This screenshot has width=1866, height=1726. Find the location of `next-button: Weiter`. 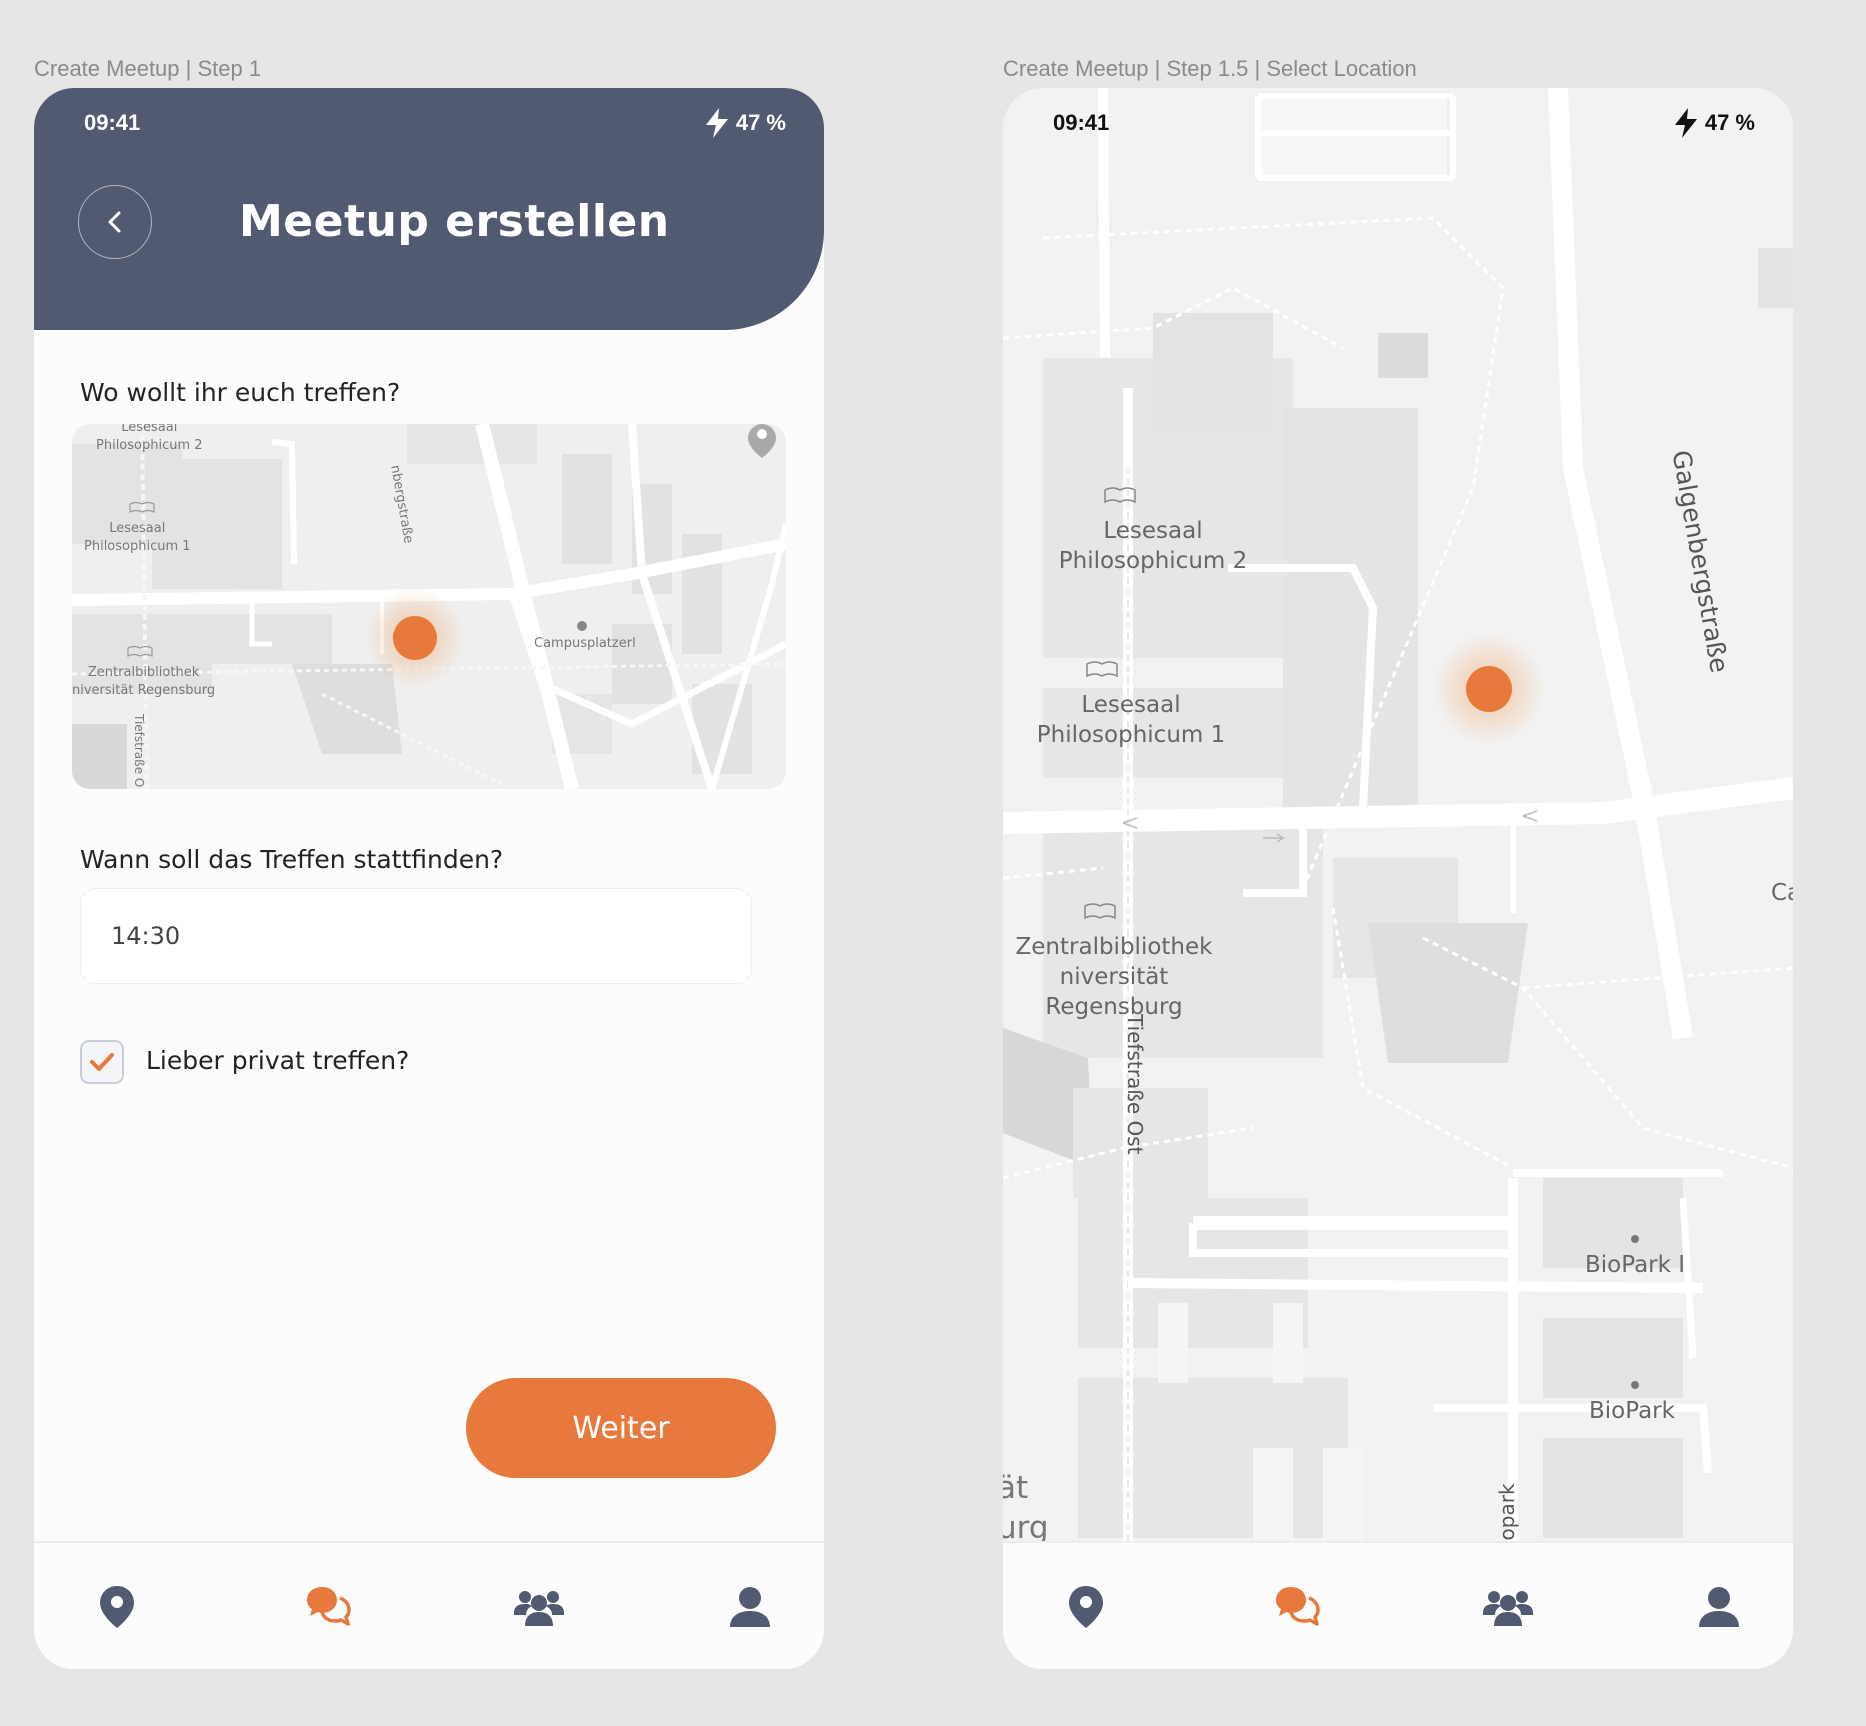

next-button: Weiter is located at coordinates (621, 1428).